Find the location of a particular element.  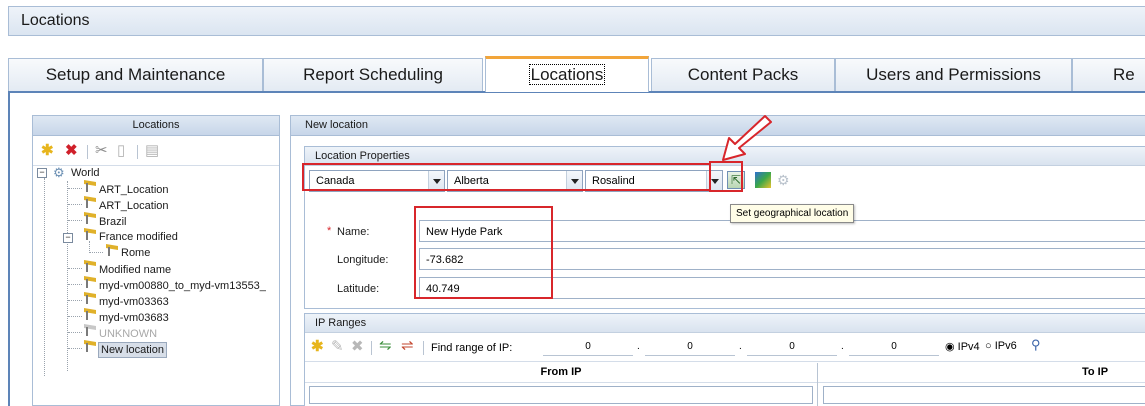

tab-label: Setup and Maintenance is located at coordinates (135, 74).